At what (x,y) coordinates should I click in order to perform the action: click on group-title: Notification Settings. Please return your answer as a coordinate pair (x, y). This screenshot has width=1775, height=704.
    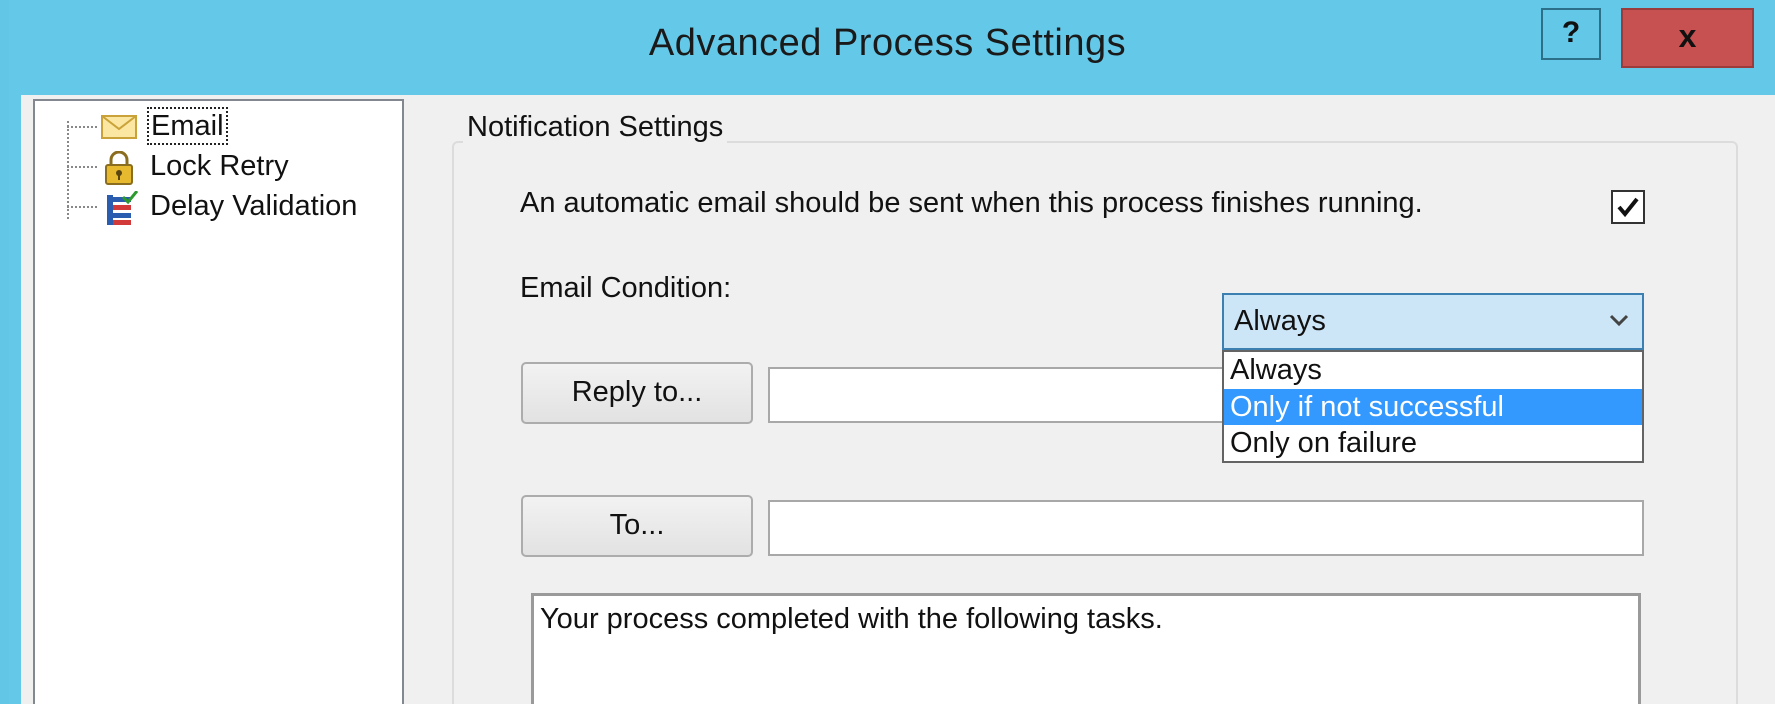
    Looking at the image, I should click on (595, 127).